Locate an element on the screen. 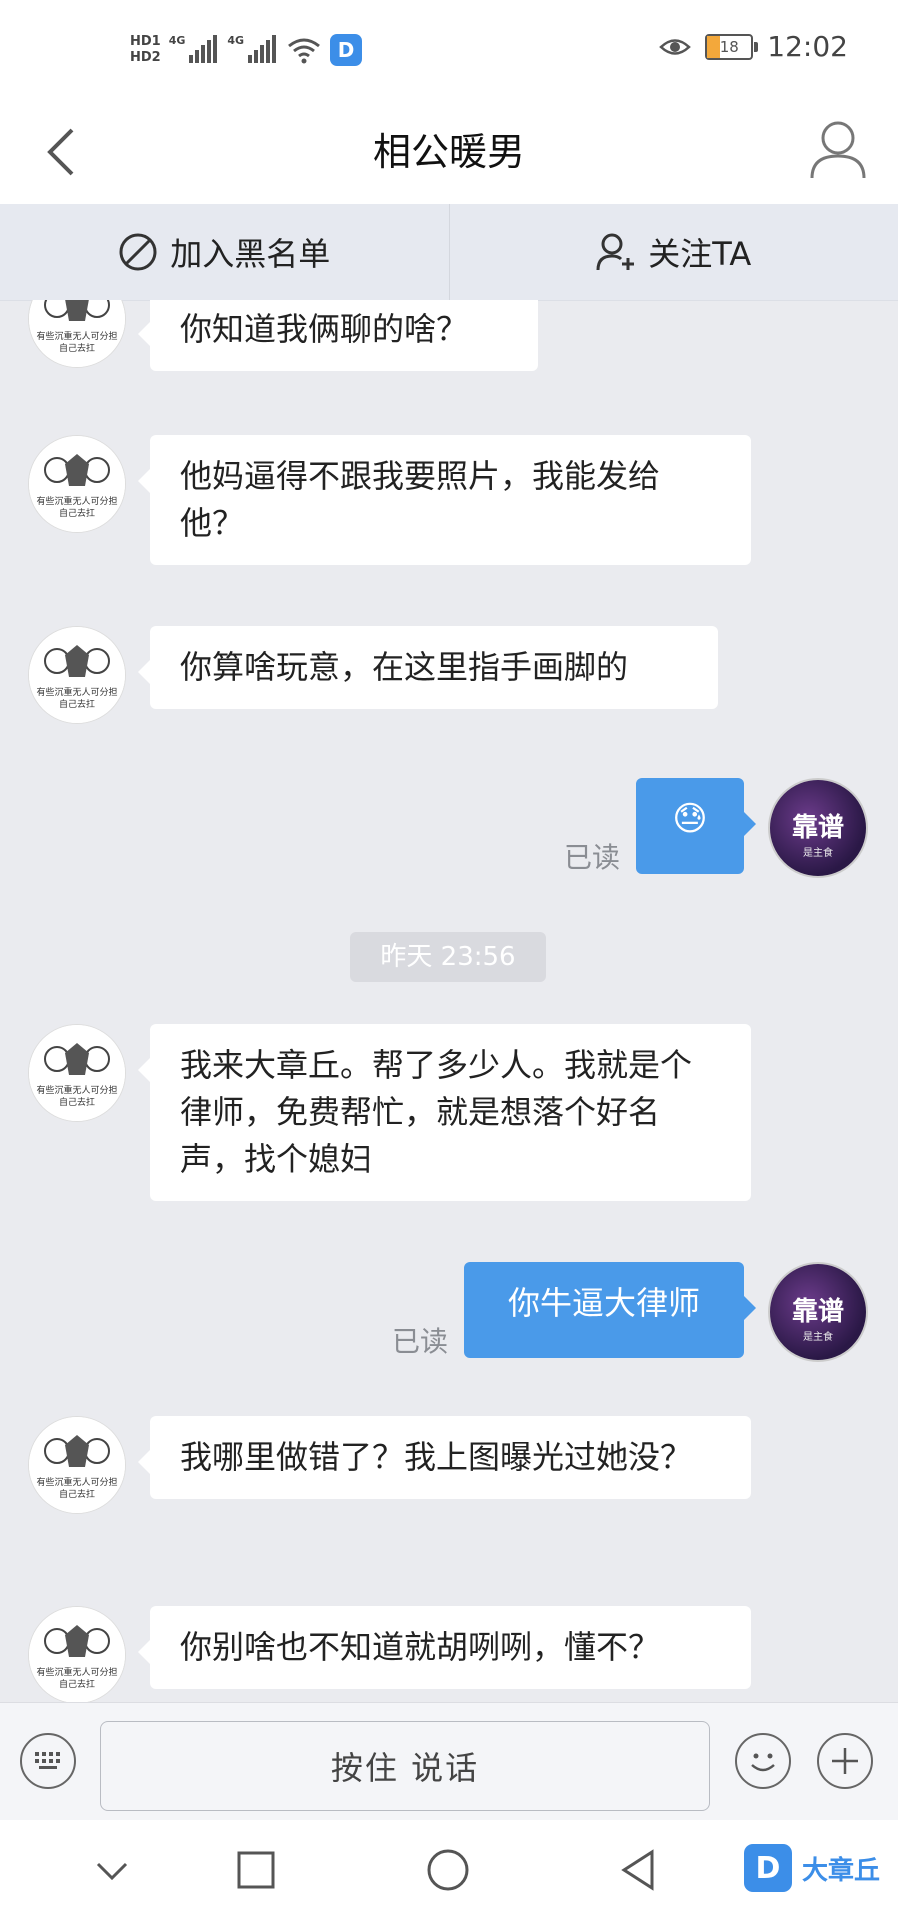 This screenshot has width=898, height=1920. chevron-down-icon is located at coordinates (112, 1870).